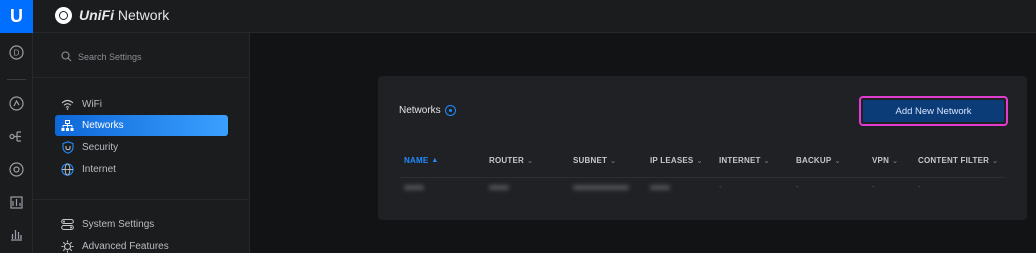  What do you see at coordinates (885, 160) in the screenshot?
I see `column-header-vpn: VPN ⌄` at bounding box center [885, 160].